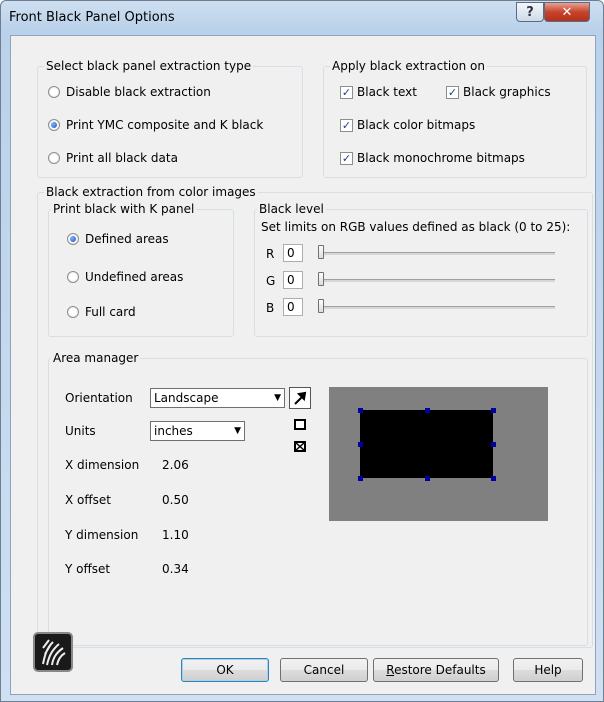 Image resolution: width=604 pixels, height=702 pixels. What do you see at coordinates (324, 670) in the screenshot?
I see `cancel-button: Cancel` at bounding box center [324, 670].